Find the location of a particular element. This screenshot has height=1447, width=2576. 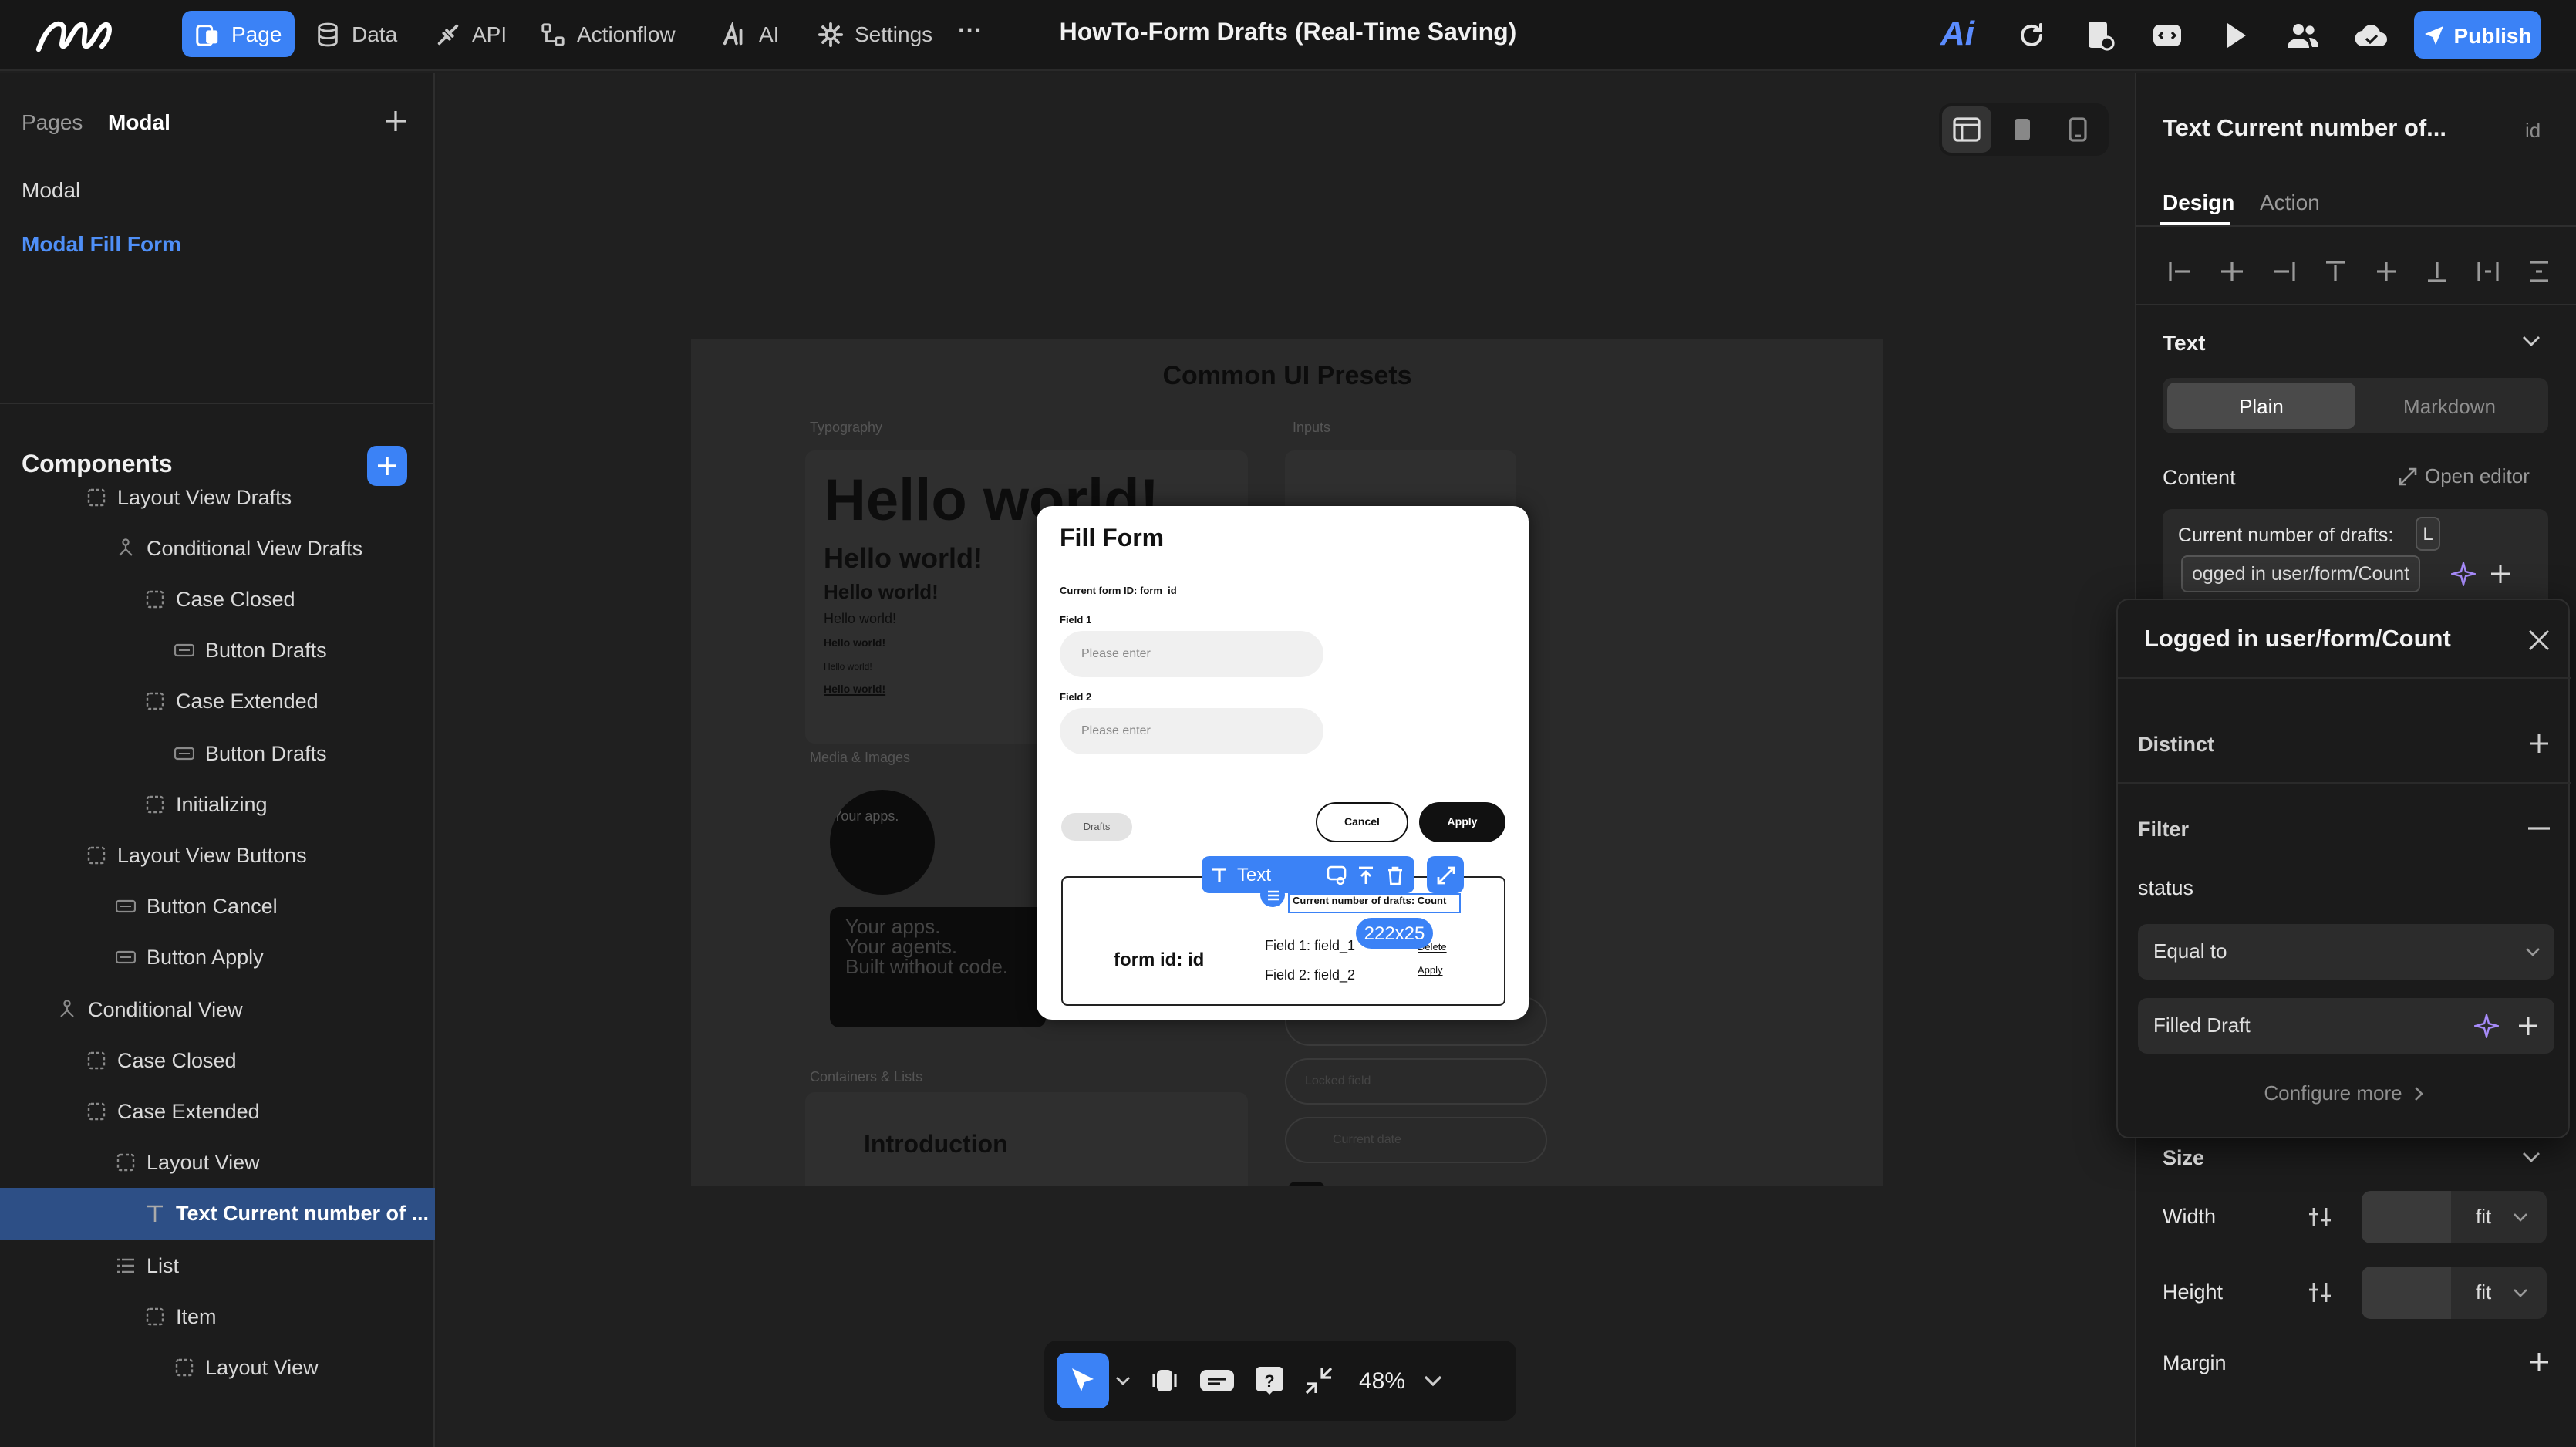

tree-item: Conditional View Drafts is located at coordinates (217, 547).